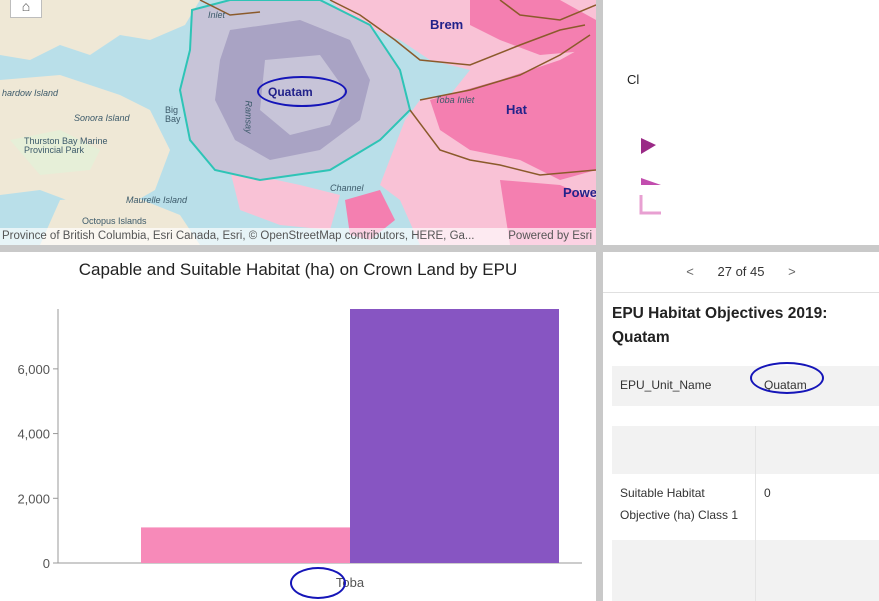  Describe the element at coordinates (666, 385) in the screenshot. I see `popup-row-key: EPU_Unit_Name` at that location.